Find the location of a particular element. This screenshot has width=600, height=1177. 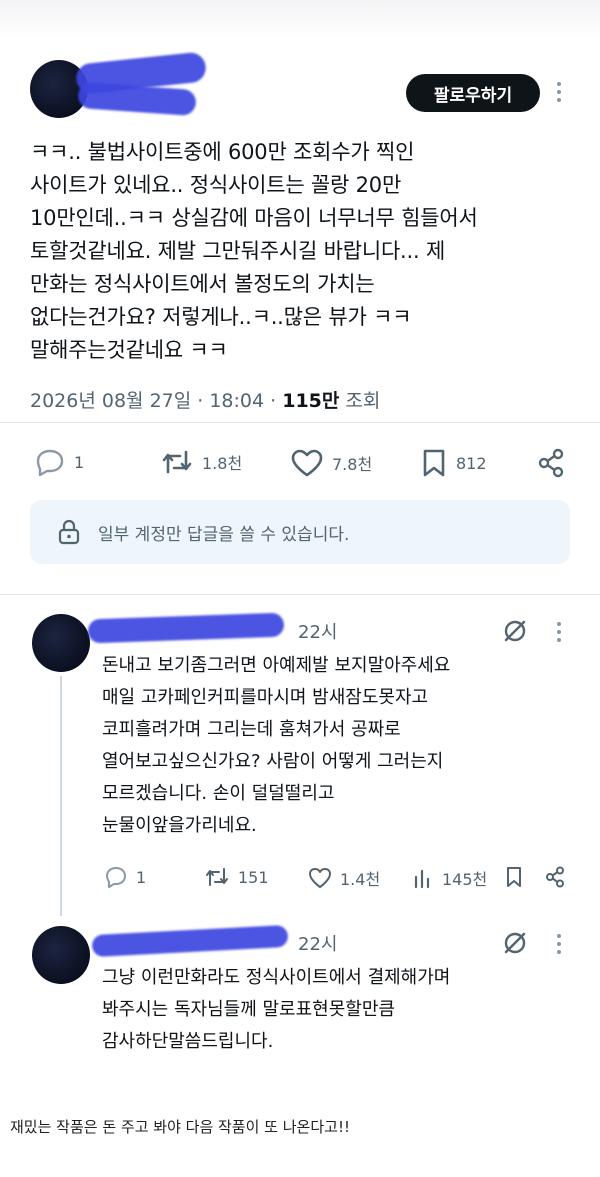

views-count: 145천 is located at coordinates (465, 879).